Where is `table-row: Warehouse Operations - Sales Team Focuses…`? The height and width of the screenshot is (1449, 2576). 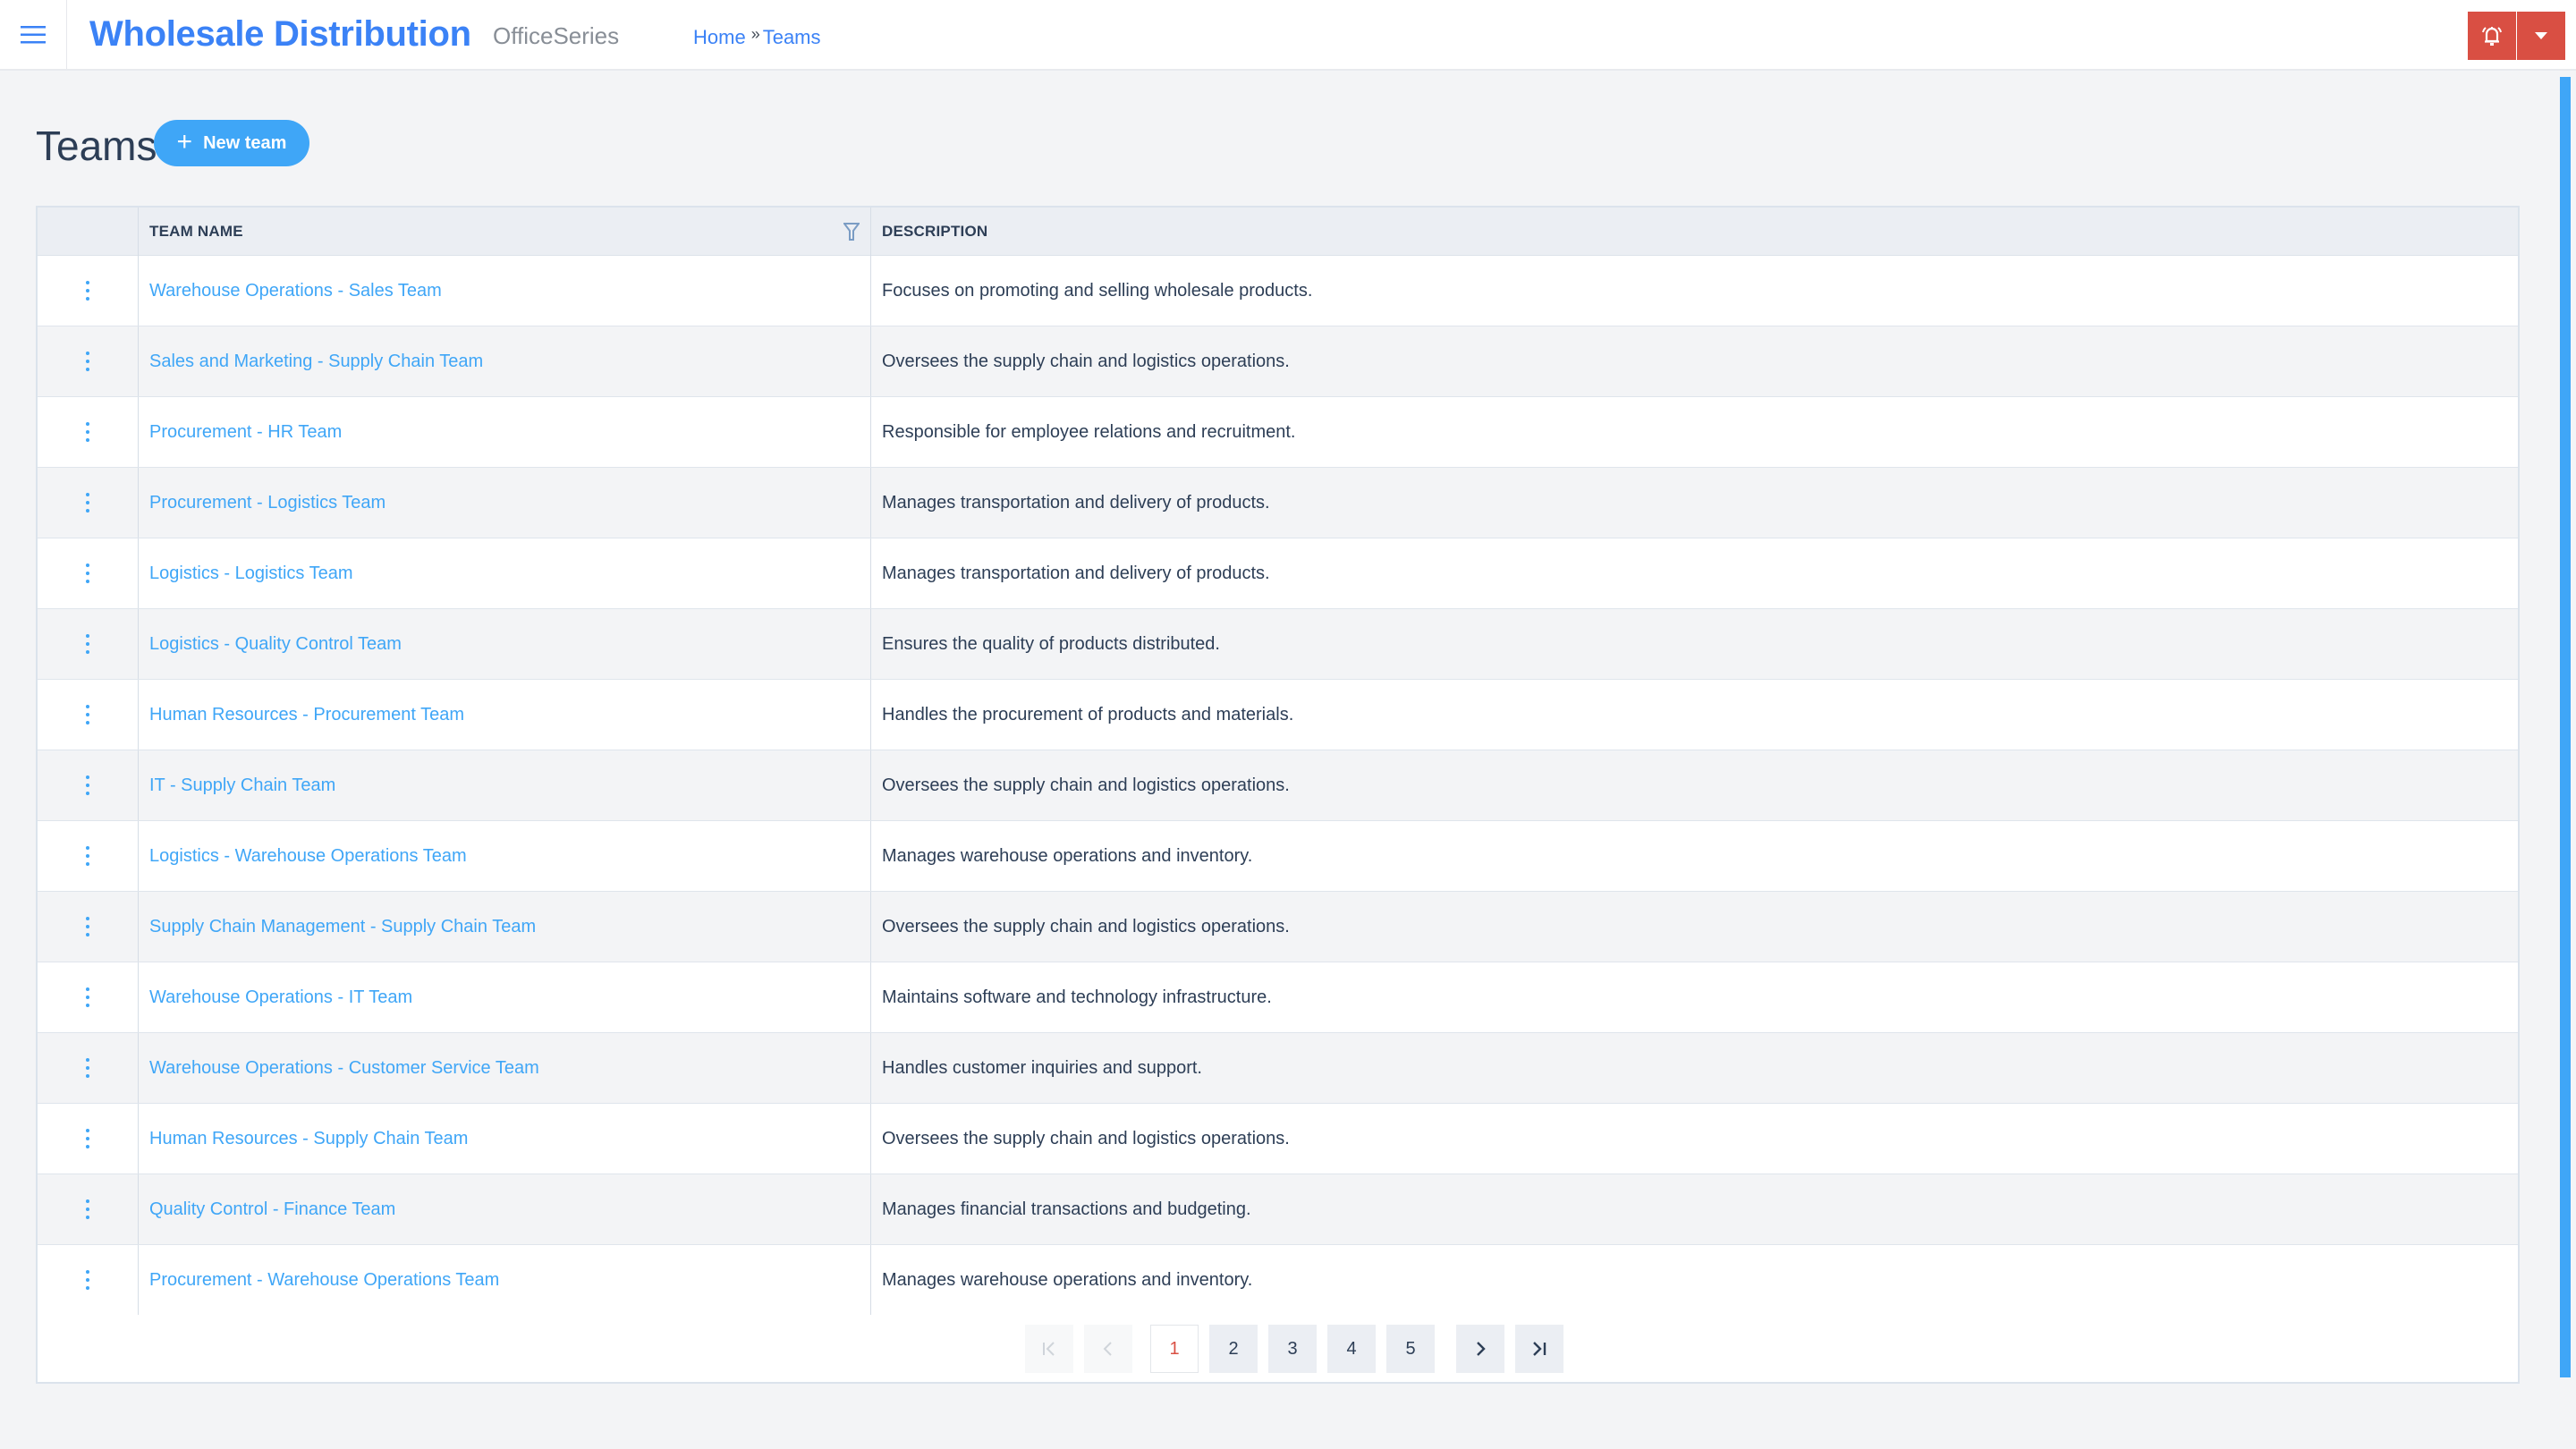 table-row: Warehouse Operations - Sales Team Focuses… is located at coordinates (1278, 291).